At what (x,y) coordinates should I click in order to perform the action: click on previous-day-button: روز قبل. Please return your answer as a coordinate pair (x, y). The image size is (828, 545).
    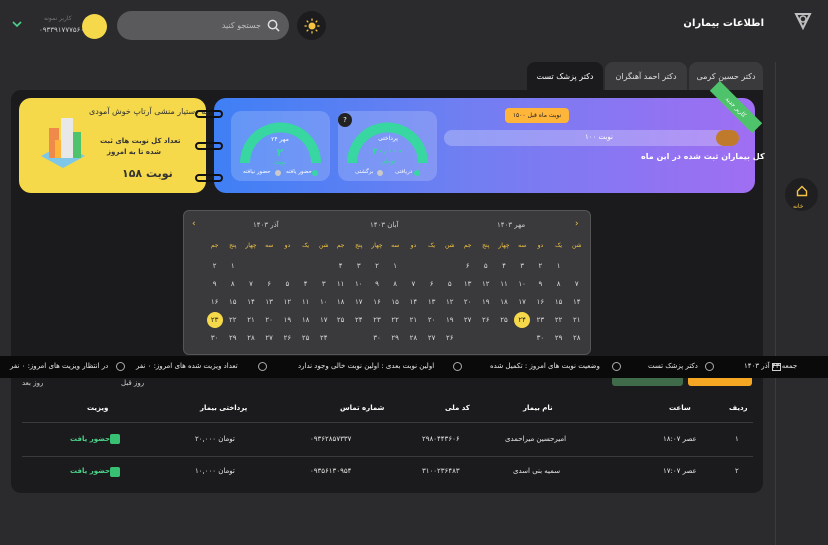
    Looking at the image, I should click on (132, 383).